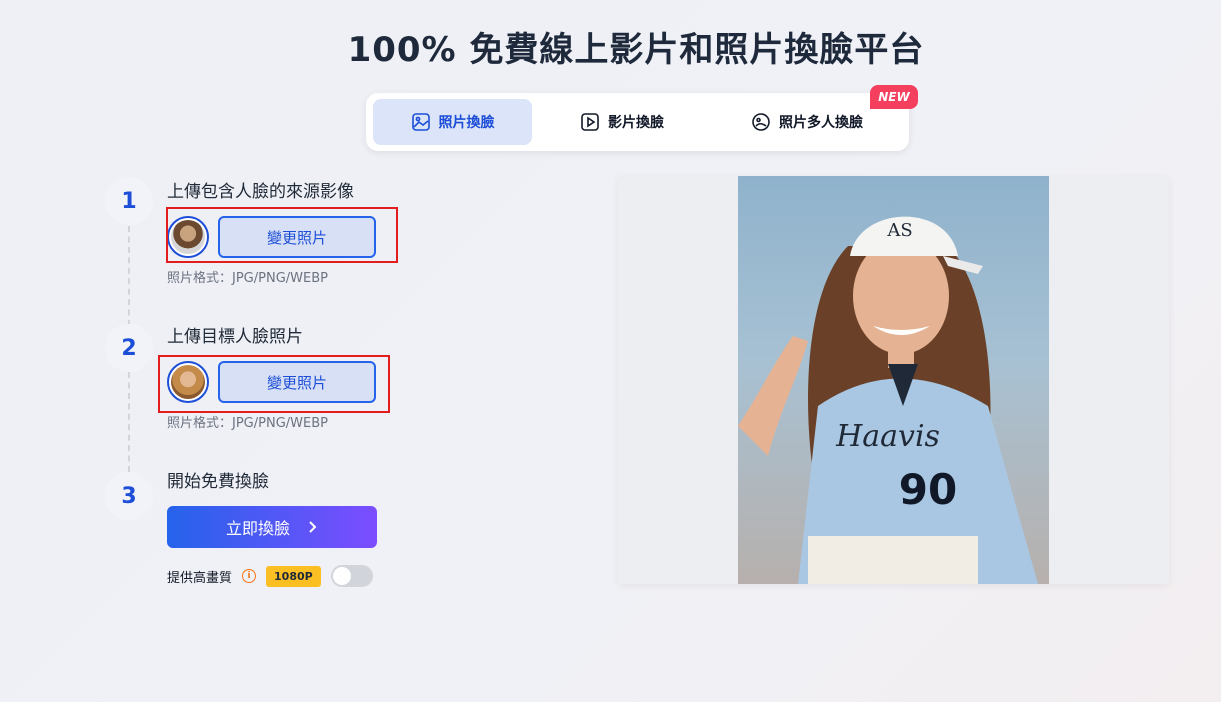 The height and width of the screenshot is (702, 1221). What do you see at coordinates (218, 482) in the screenshot?
I see `step-title: 開始免費換臉` at bounding box center [218, 482].